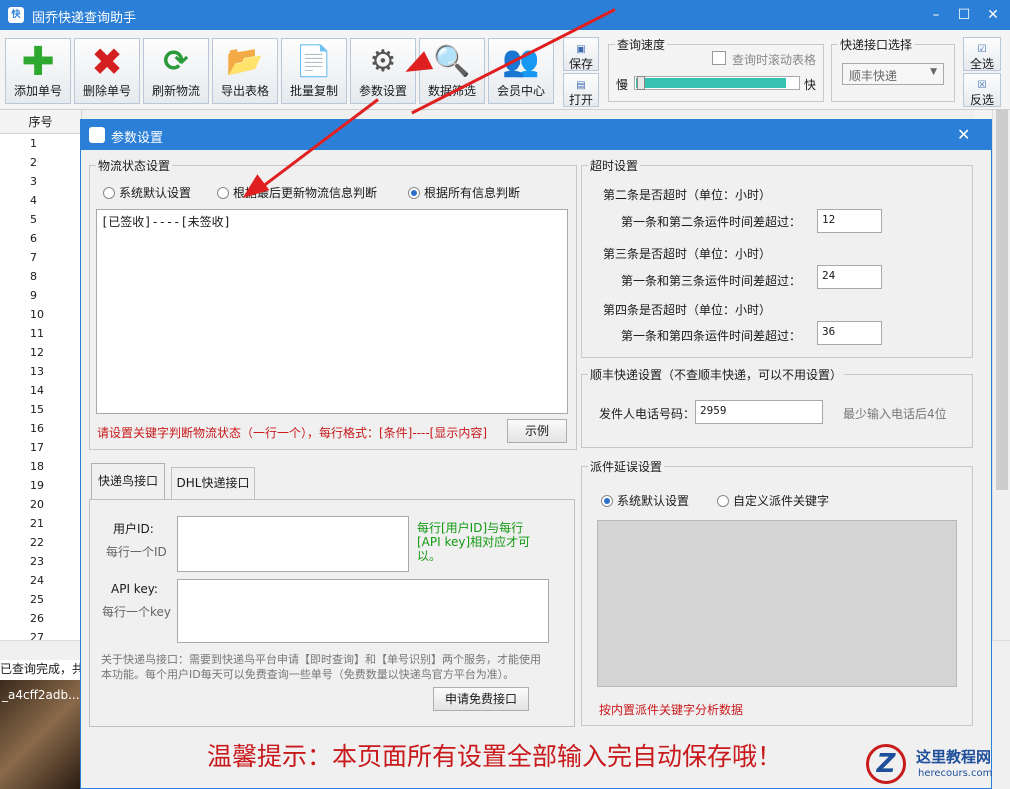 This screenshot has height=789, width=1010. What do you see at coordinates (687, 310) in the screenshot?
I see `timeout-q4: 第四条是否超时（单位：小时）` at bounding box center [687, 310].